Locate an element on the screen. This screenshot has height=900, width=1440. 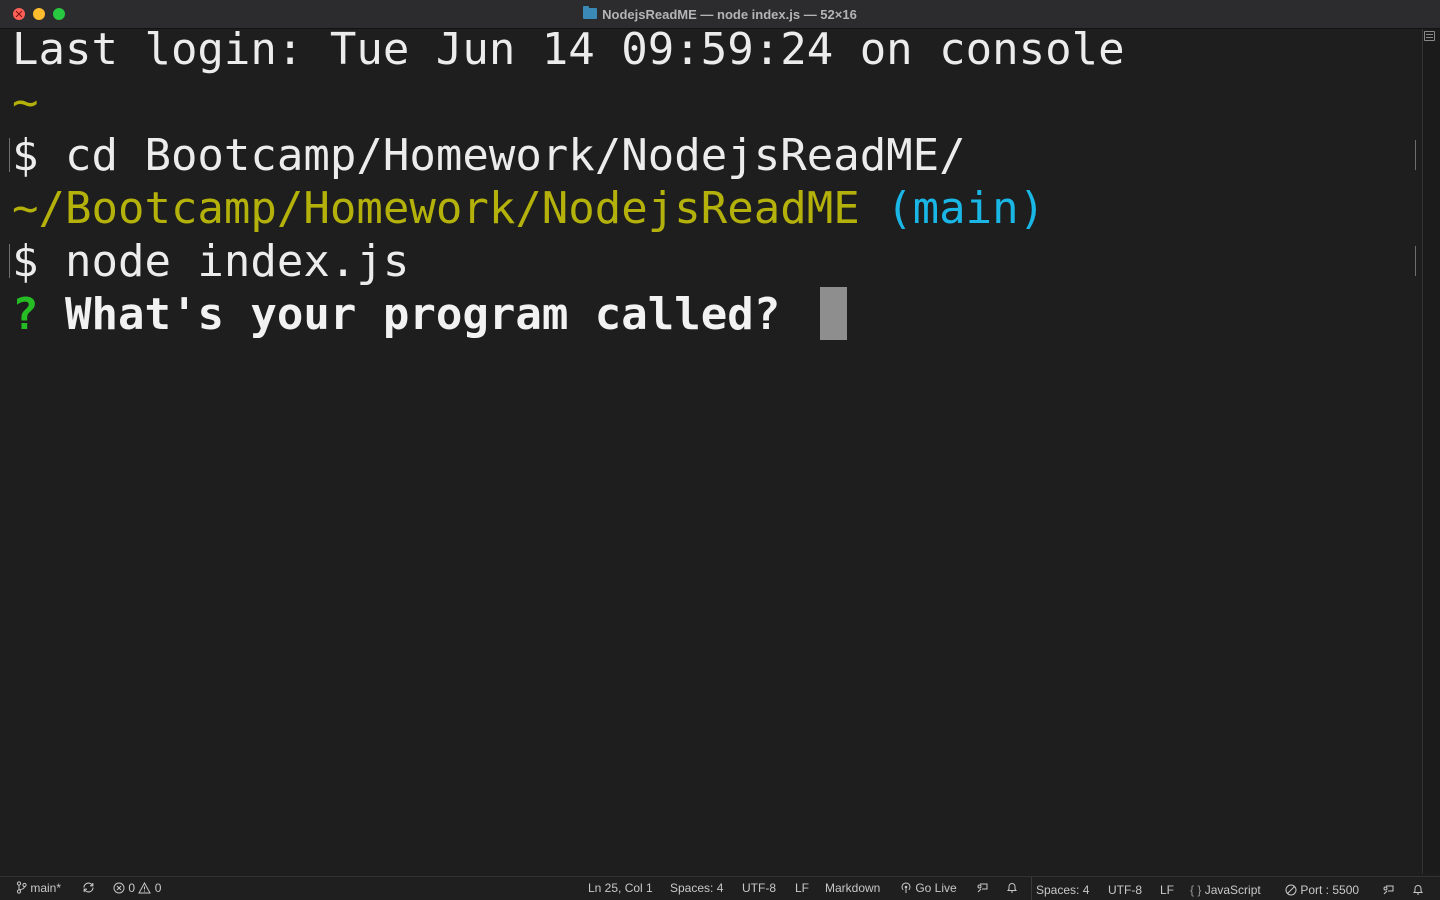
indentation-secondary: Spaces: 4 is located at coordinates (1062, 889).